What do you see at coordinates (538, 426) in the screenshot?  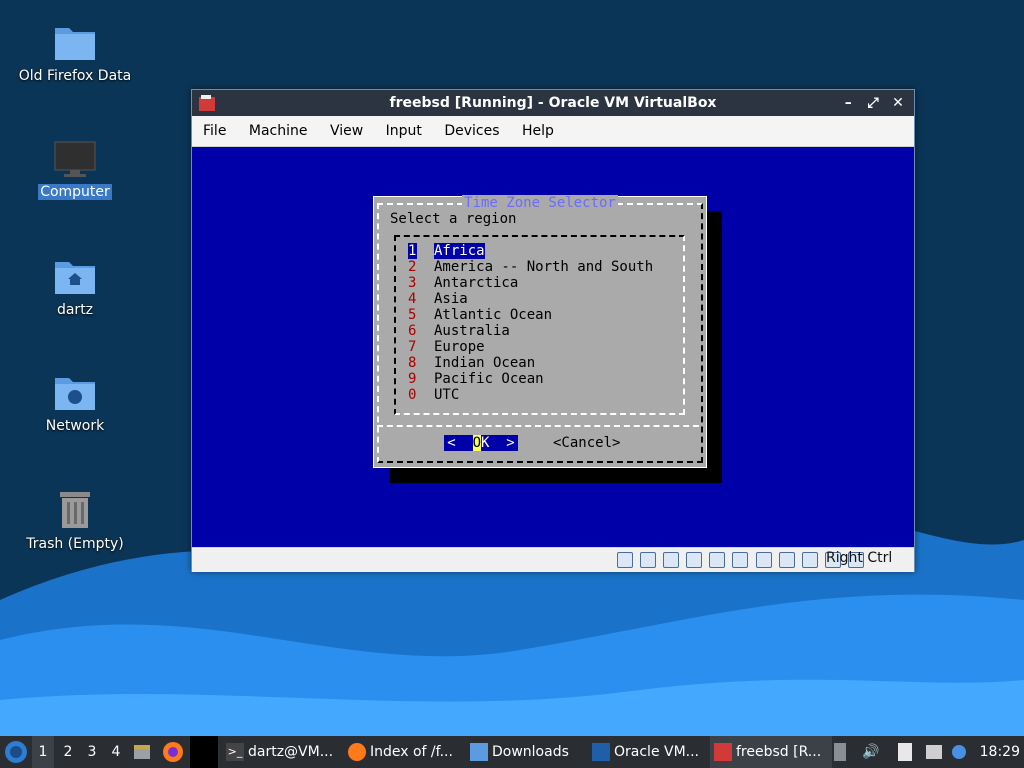 I see `button-separator` at bounding box center [538, 426].